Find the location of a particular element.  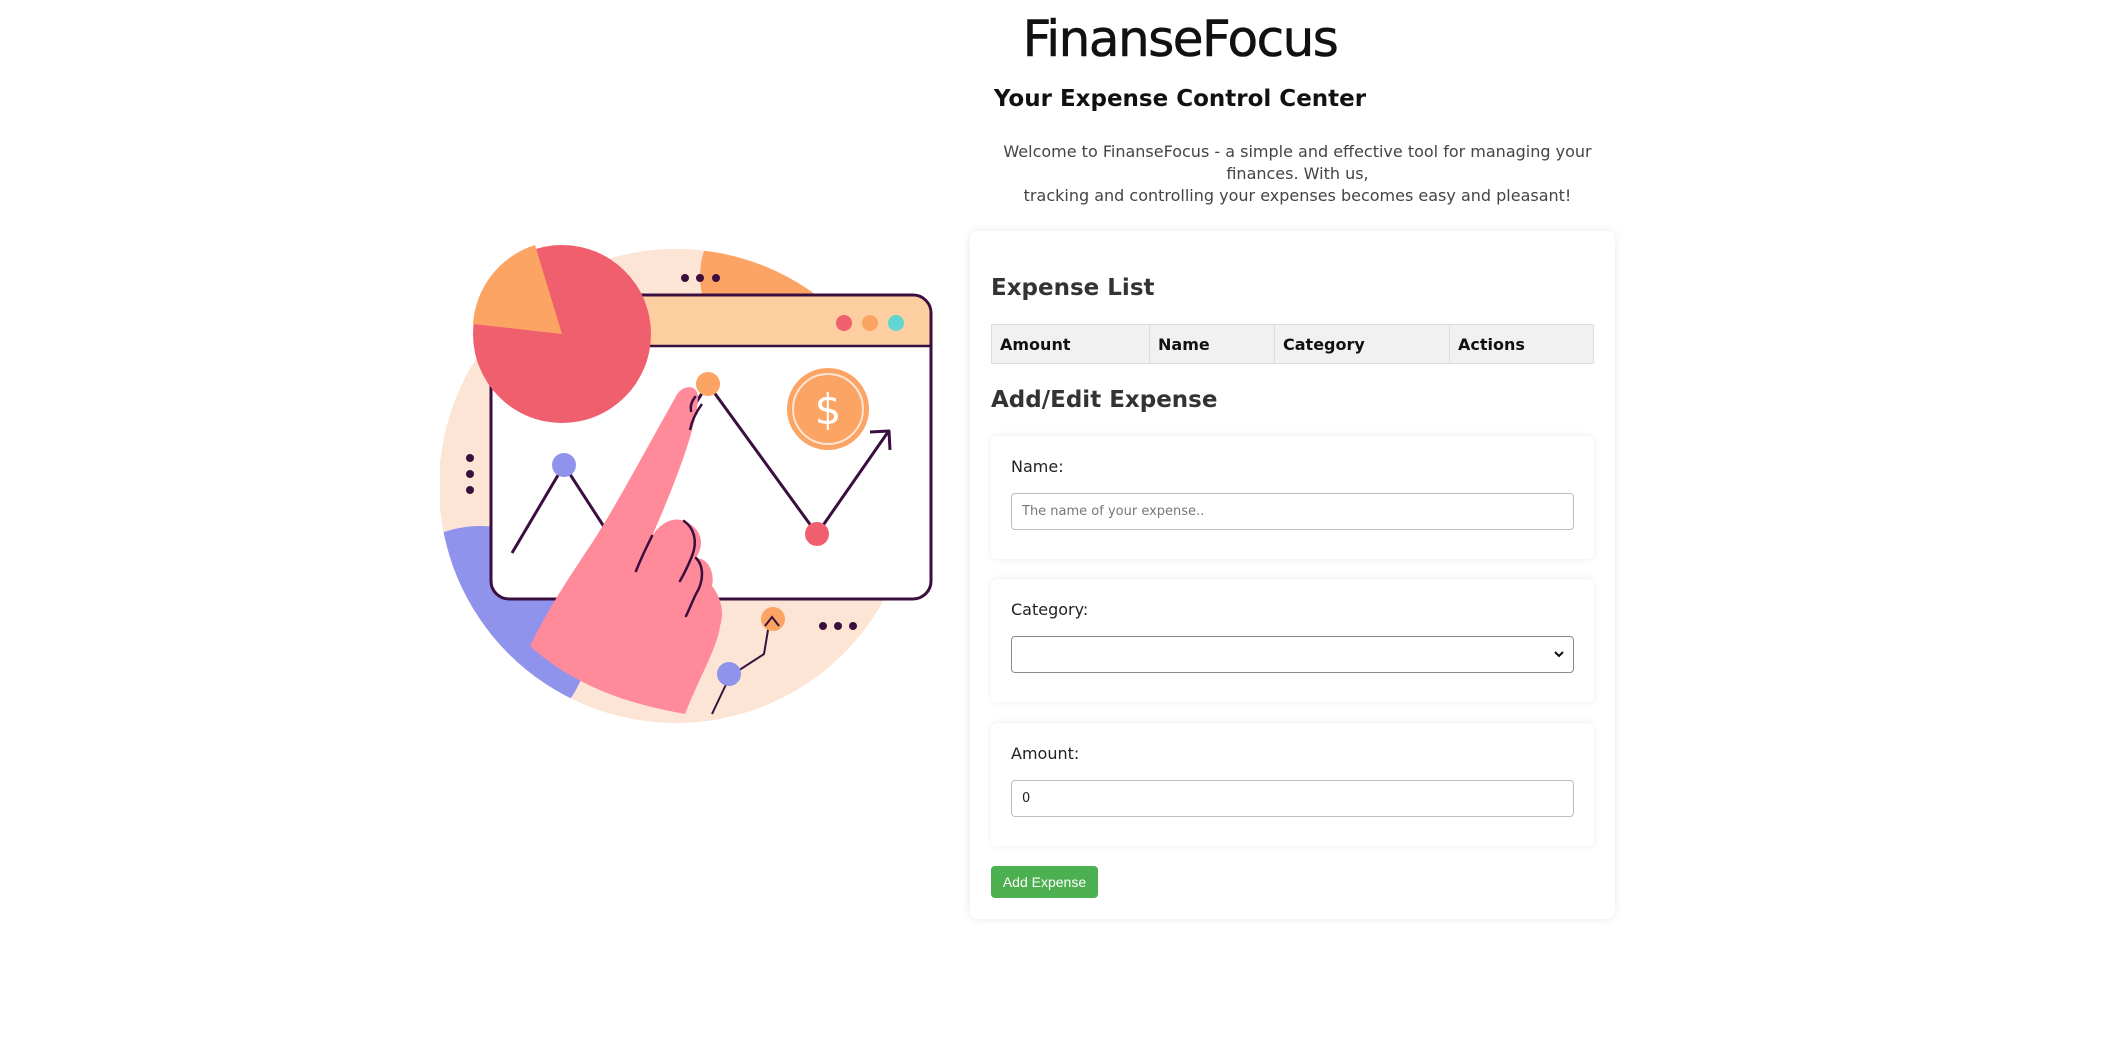

form-heading: Add/Edit Expense is located at coordinates (1104, 400).